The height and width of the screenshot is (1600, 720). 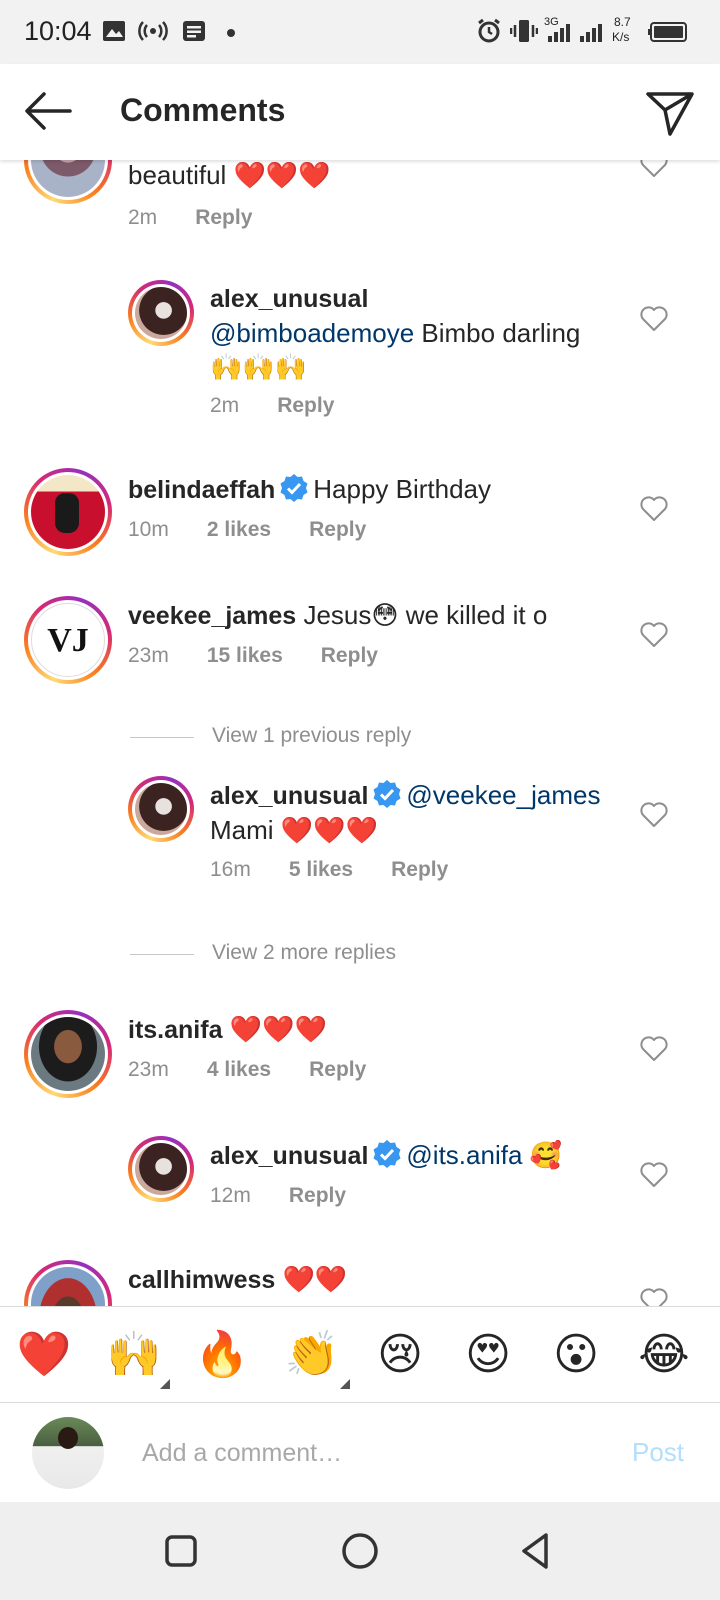 I want to click on comment-meta: 23m 15 likes Reply, so click(x=272, y=656).